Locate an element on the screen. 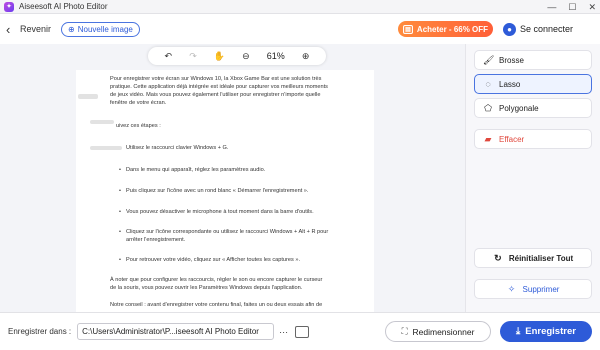 The width and height of the screenshot is (600, 350). delete-label: Supprimer is located at coordinates (541, 289).